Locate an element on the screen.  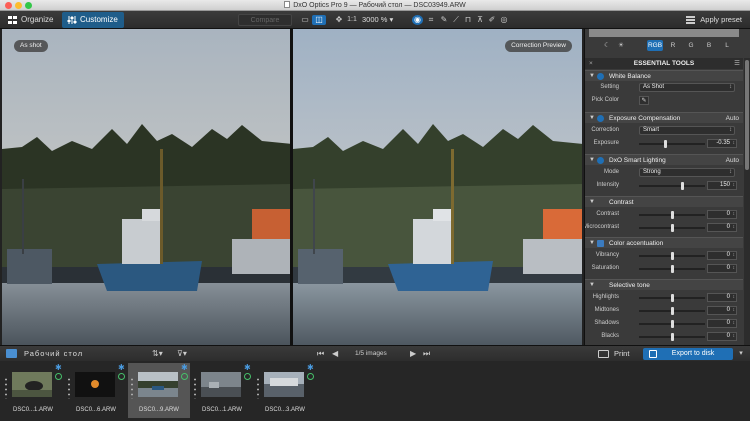
highlights-value: 0 is located at coordinates (722, 297).